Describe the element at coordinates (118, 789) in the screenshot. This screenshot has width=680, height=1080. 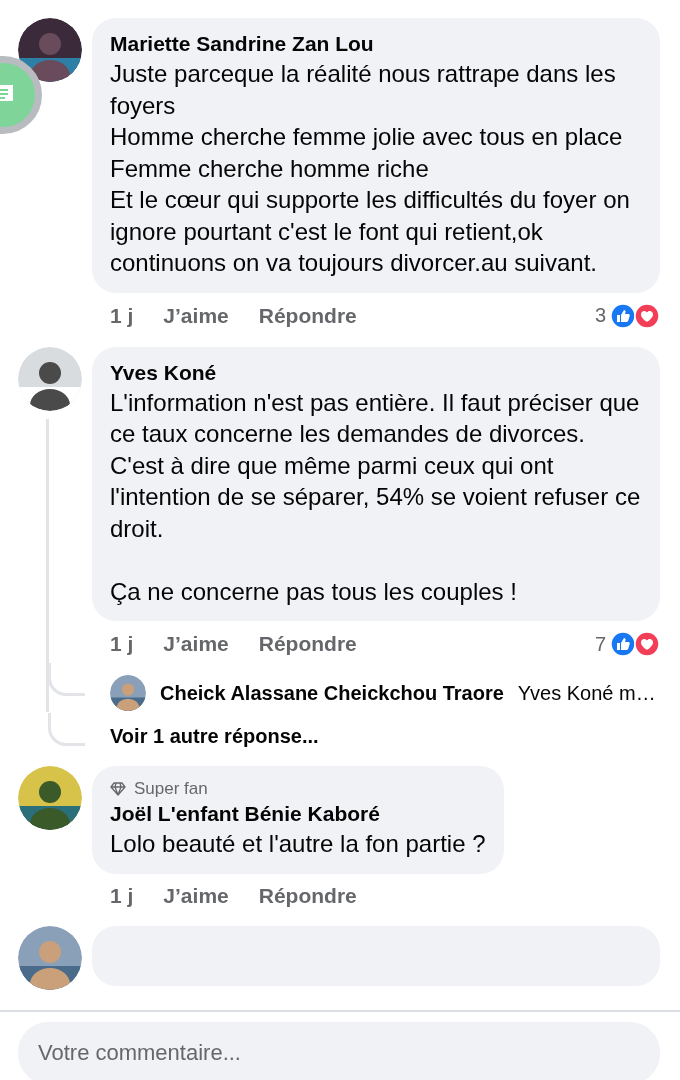
I see `diamond-icon` at that location.